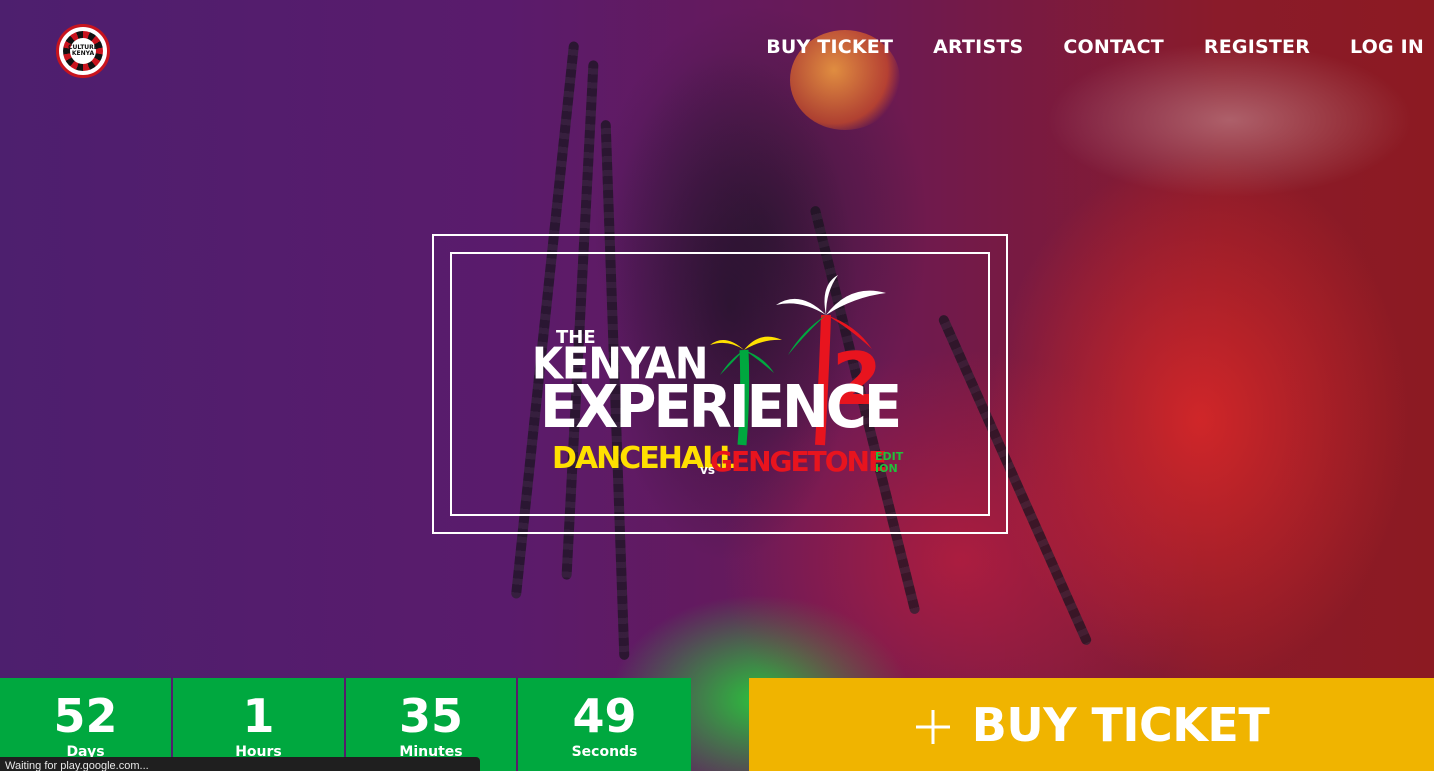 The image size is (1434, 771). Describe the element at coordinates (258, 716) in the screenshot. I see `countdown-value: 1` at that location.